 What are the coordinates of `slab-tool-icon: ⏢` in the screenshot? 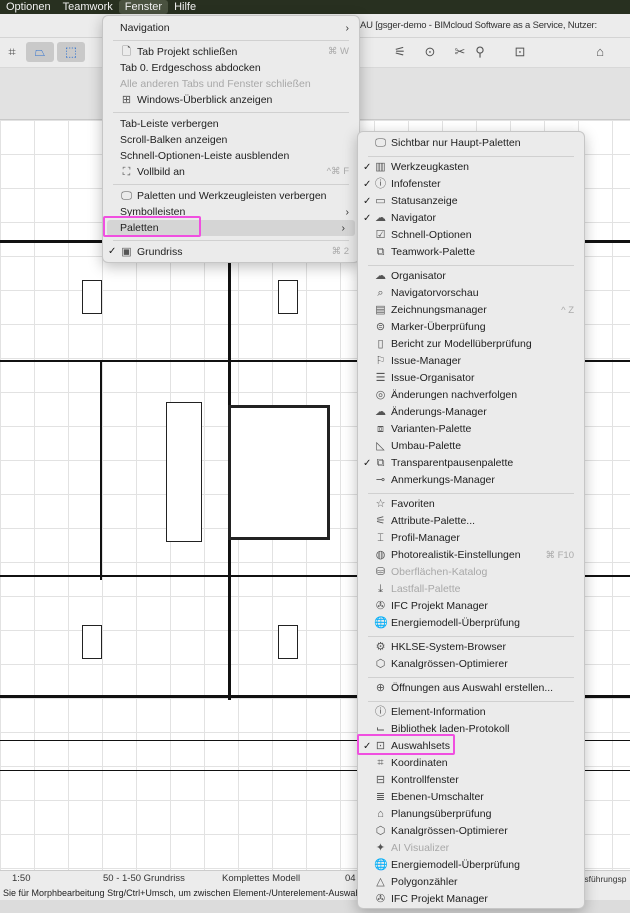 It's located at (40, 52).